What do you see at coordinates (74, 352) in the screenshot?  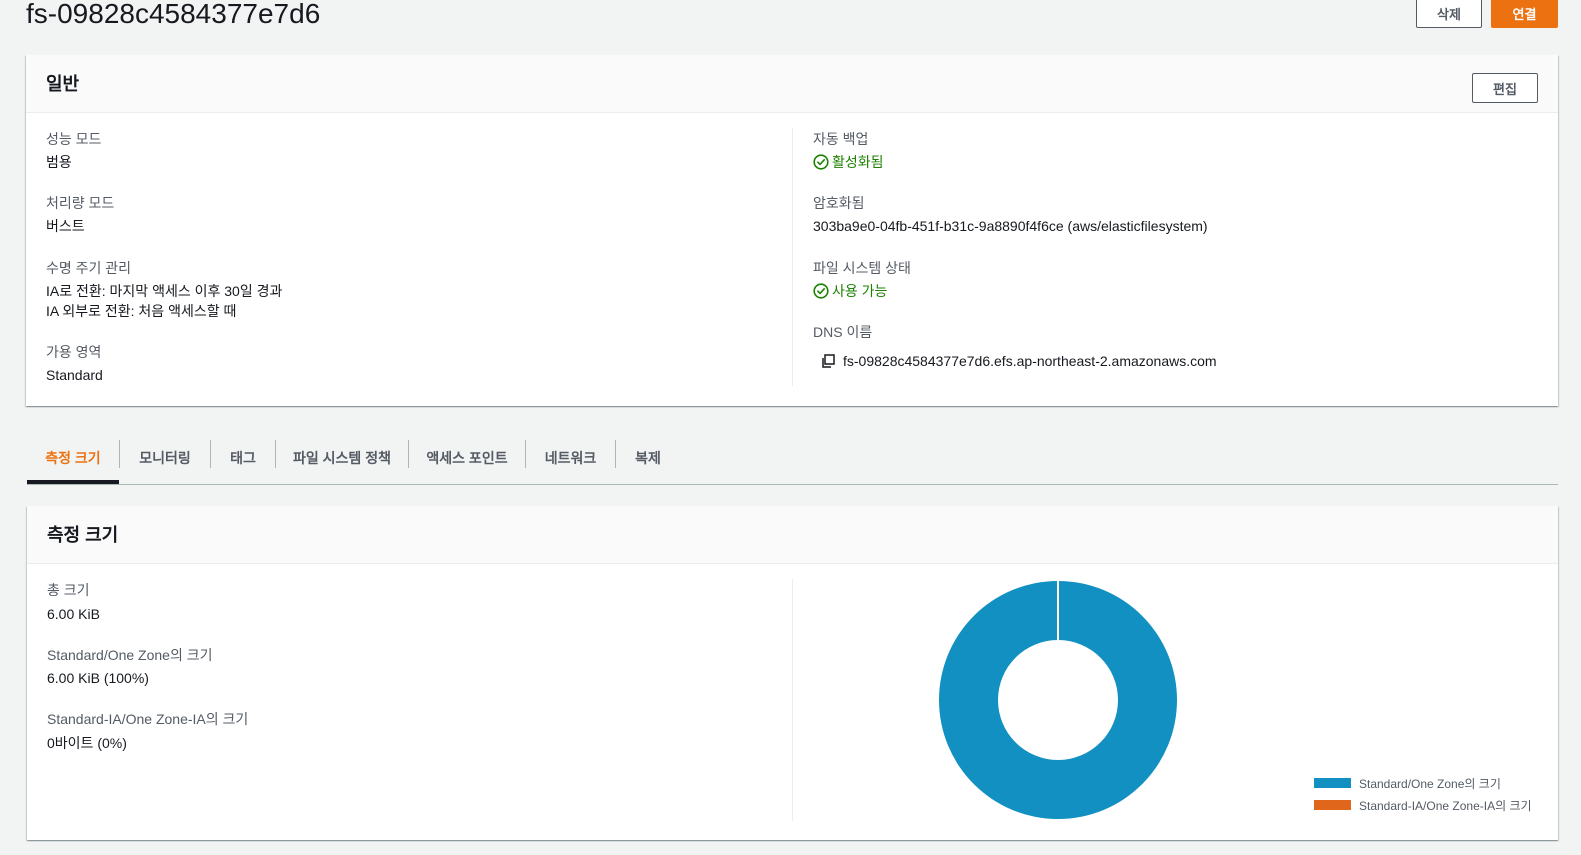 I see `availability-zone-label: 가용 영역` at bounding box center [74, 352].